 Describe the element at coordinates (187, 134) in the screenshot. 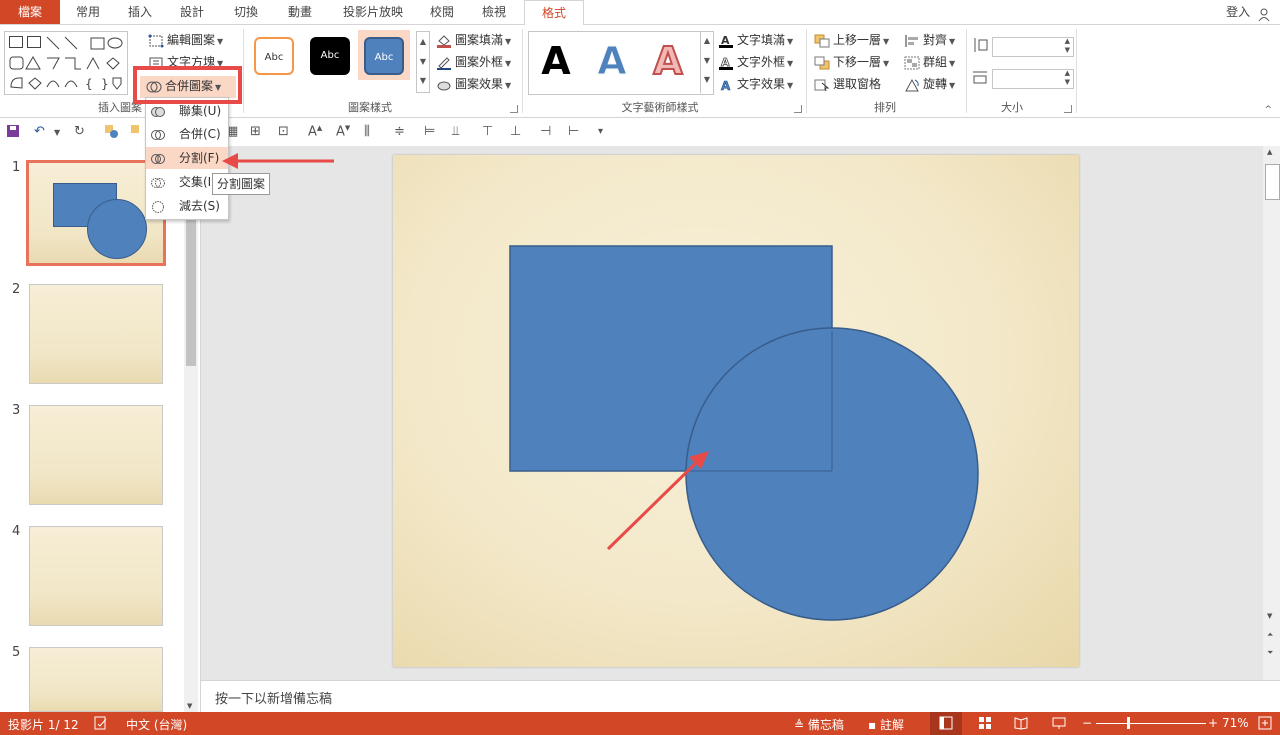

I see `menu-item-combine: 合併(C)` at that location.